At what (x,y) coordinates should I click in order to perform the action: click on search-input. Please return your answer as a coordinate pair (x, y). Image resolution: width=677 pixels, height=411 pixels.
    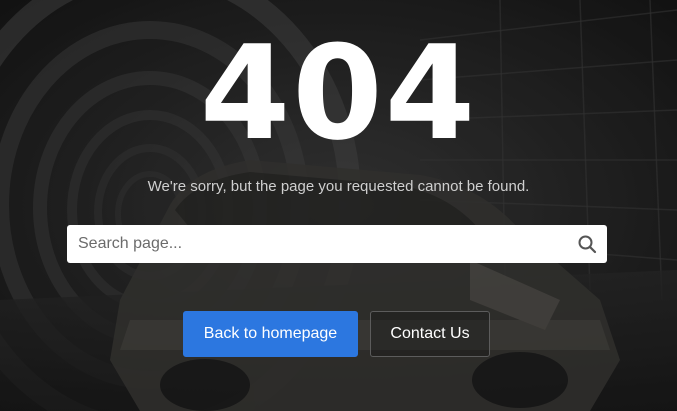
    Looking at the image, I should click on (317, 244).